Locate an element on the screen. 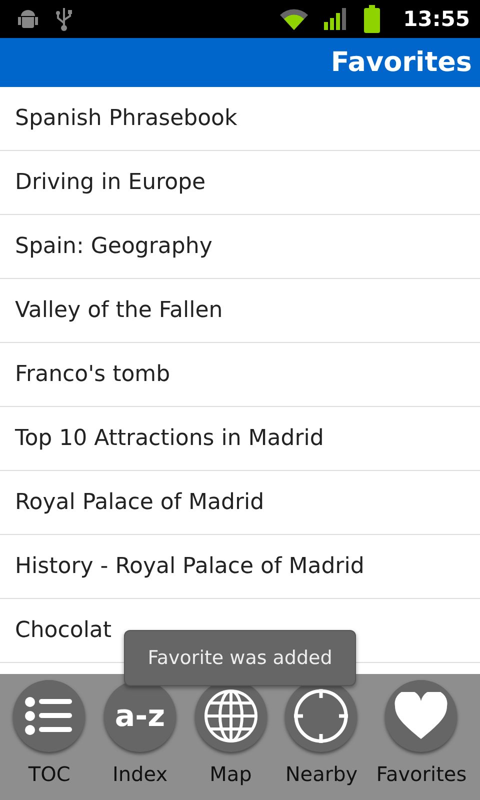  index-glyph: a-z is located at coordinates (140, 716).